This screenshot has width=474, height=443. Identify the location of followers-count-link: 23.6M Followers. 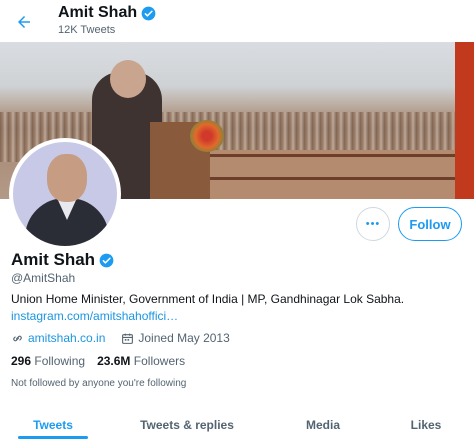
(141, 361).